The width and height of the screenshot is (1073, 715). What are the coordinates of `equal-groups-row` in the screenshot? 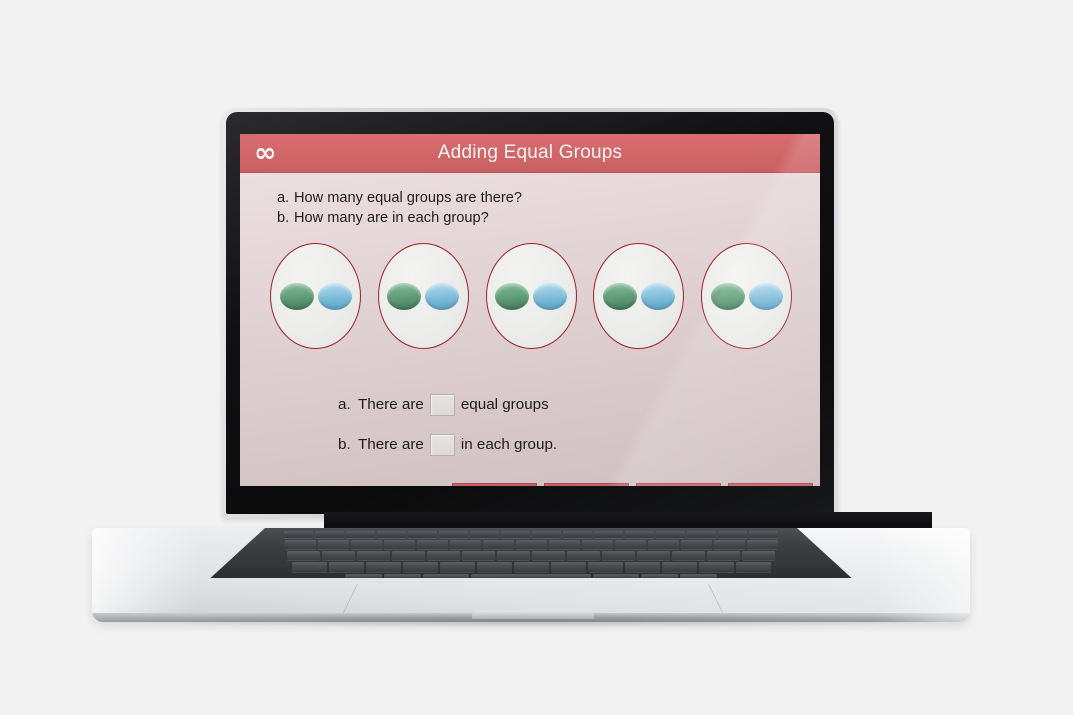 It's located at (531, 296).